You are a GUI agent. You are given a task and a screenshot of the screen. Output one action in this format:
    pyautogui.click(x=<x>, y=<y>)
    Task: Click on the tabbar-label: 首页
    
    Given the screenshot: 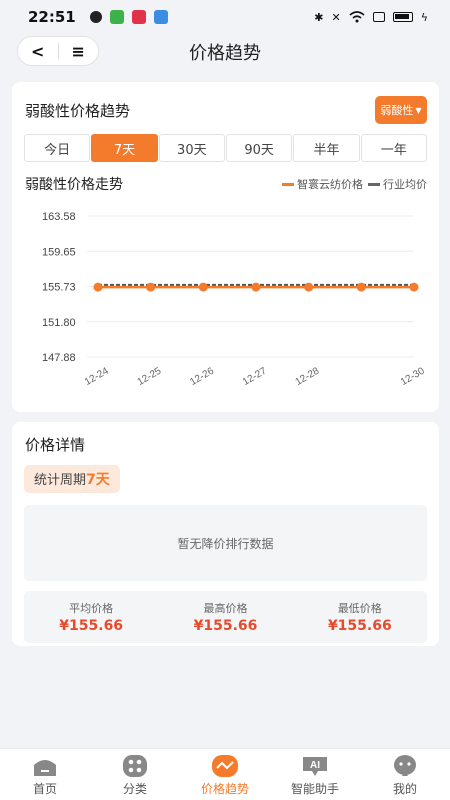 What is the action you would take?
    pyautogui.click(x=44, y=789)
    